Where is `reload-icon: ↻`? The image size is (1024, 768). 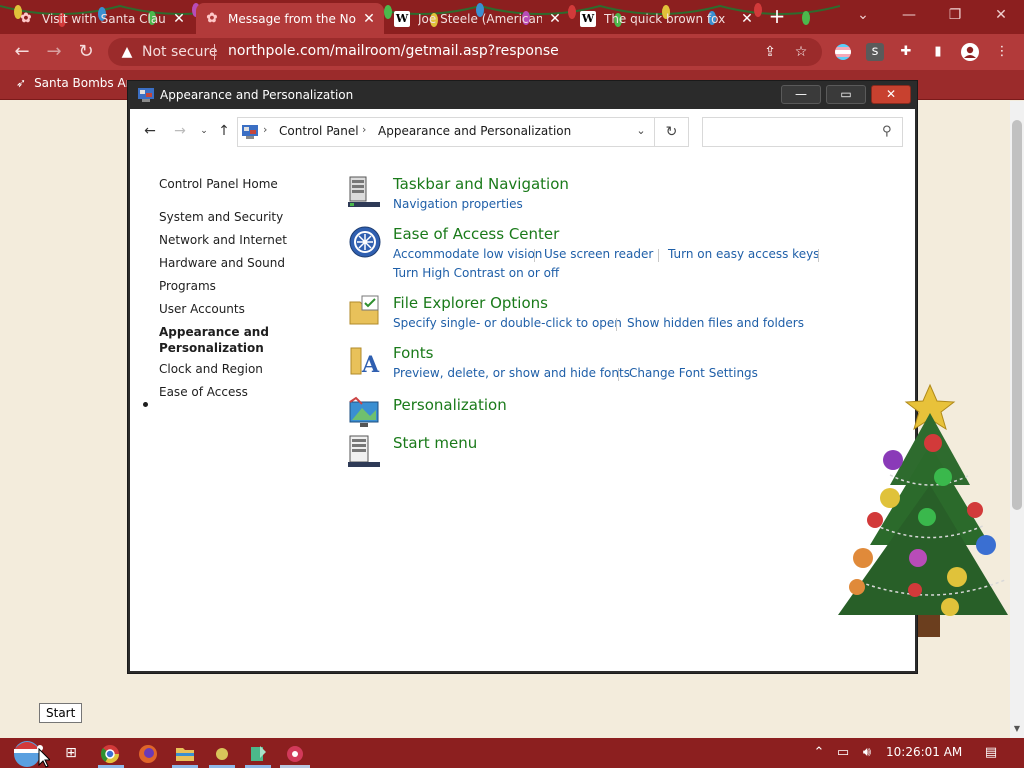 reload-icon: ↻ is located at coordinates (86, 52).